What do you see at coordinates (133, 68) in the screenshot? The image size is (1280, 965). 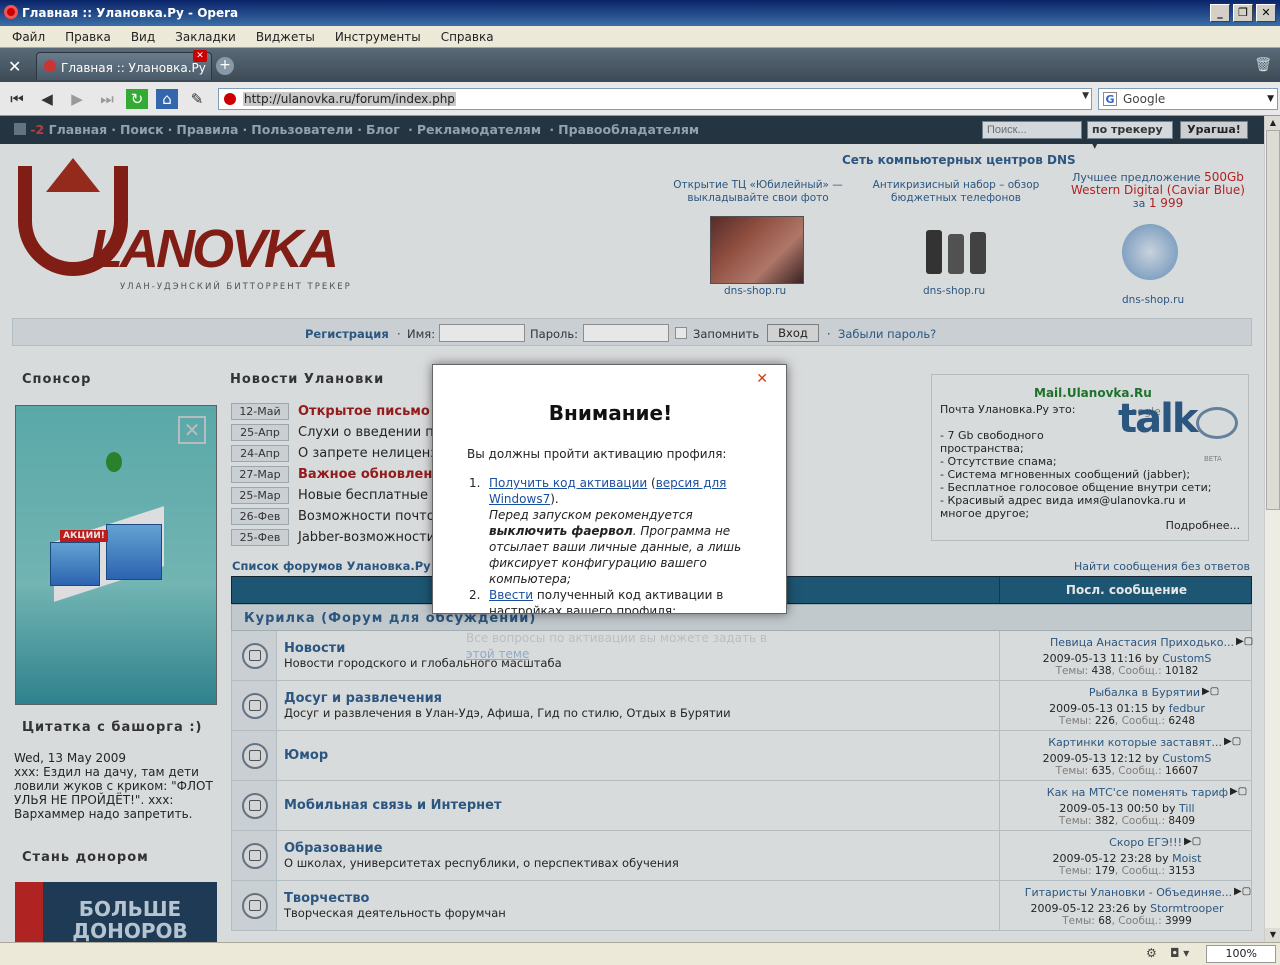 I see `tab-label: Главная :: Улановка.Ру` at bounding box center [133, 68].